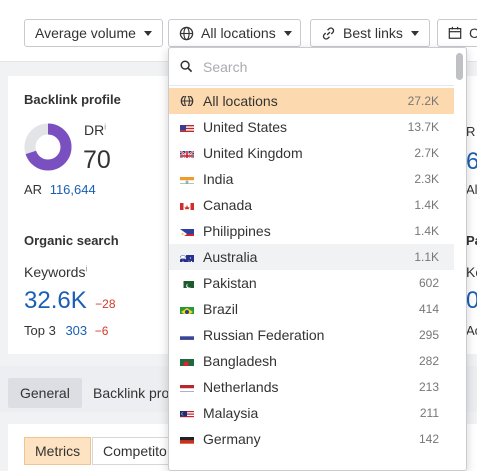  What do you see at coordinates (428, 335) in the screenshot?
I see `location-option-count: 295` at bounding box center [428, 335].